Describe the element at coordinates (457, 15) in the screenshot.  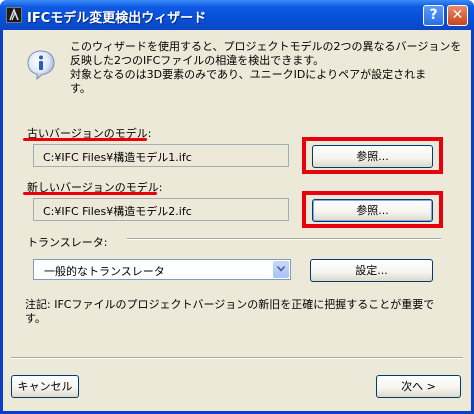
I see `close-icon: ✕` at that location.